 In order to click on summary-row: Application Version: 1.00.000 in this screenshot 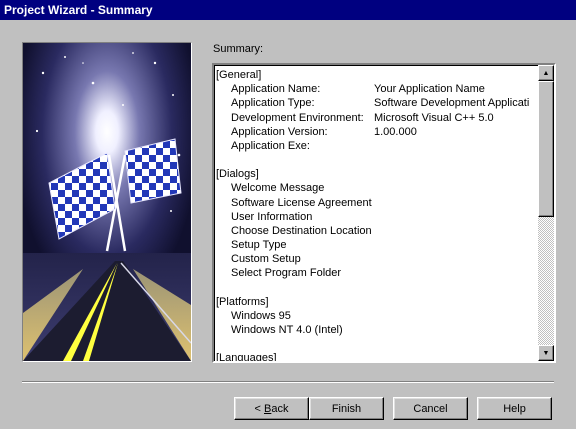, I will do `click(376, 132)`.